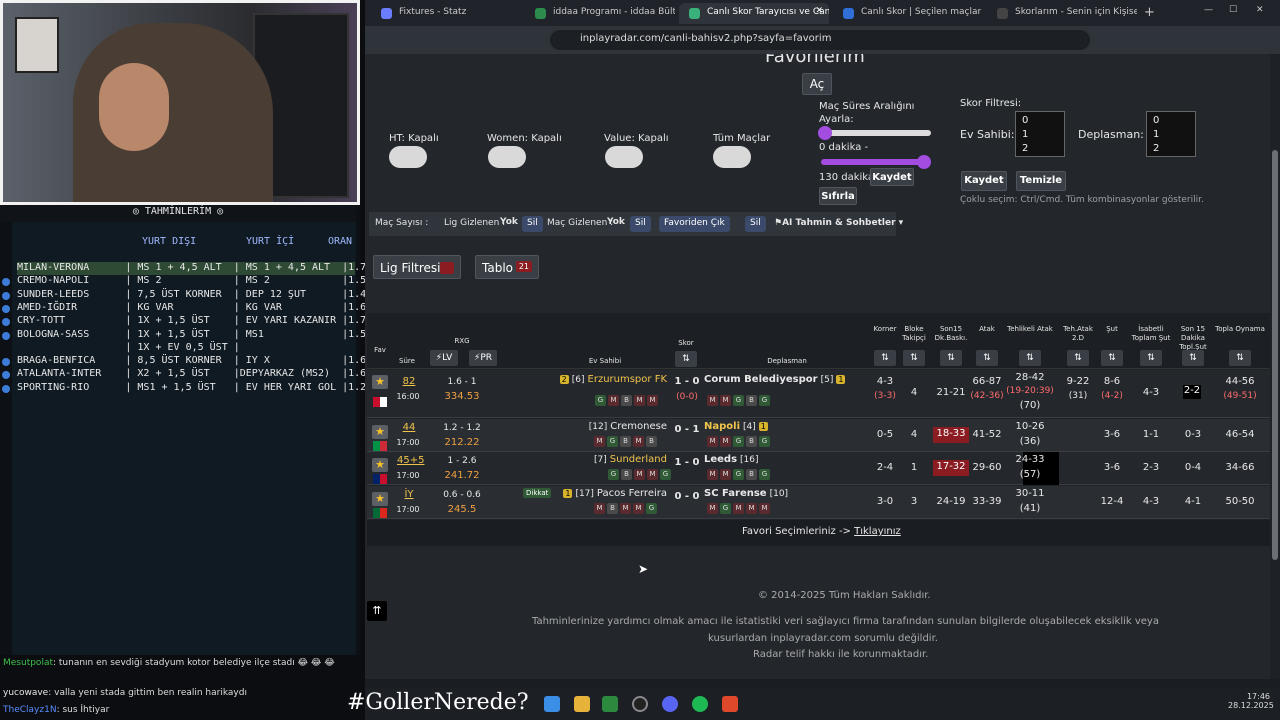  What do you see at coordinates (1078, 358) in the screenshot?
I see `sort-tehatak-button: ⇅` at bounding box center [1078, 358].